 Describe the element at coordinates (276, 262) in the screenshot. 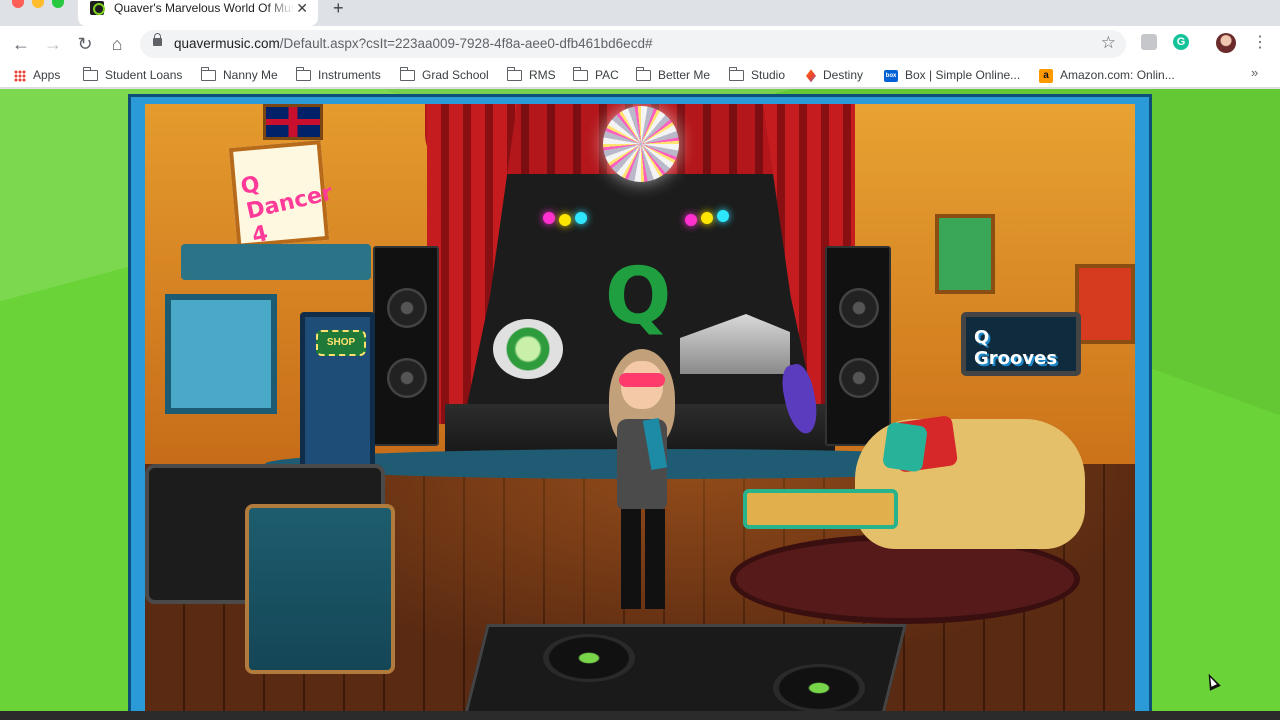

I see `mantle-shelf` at that location.